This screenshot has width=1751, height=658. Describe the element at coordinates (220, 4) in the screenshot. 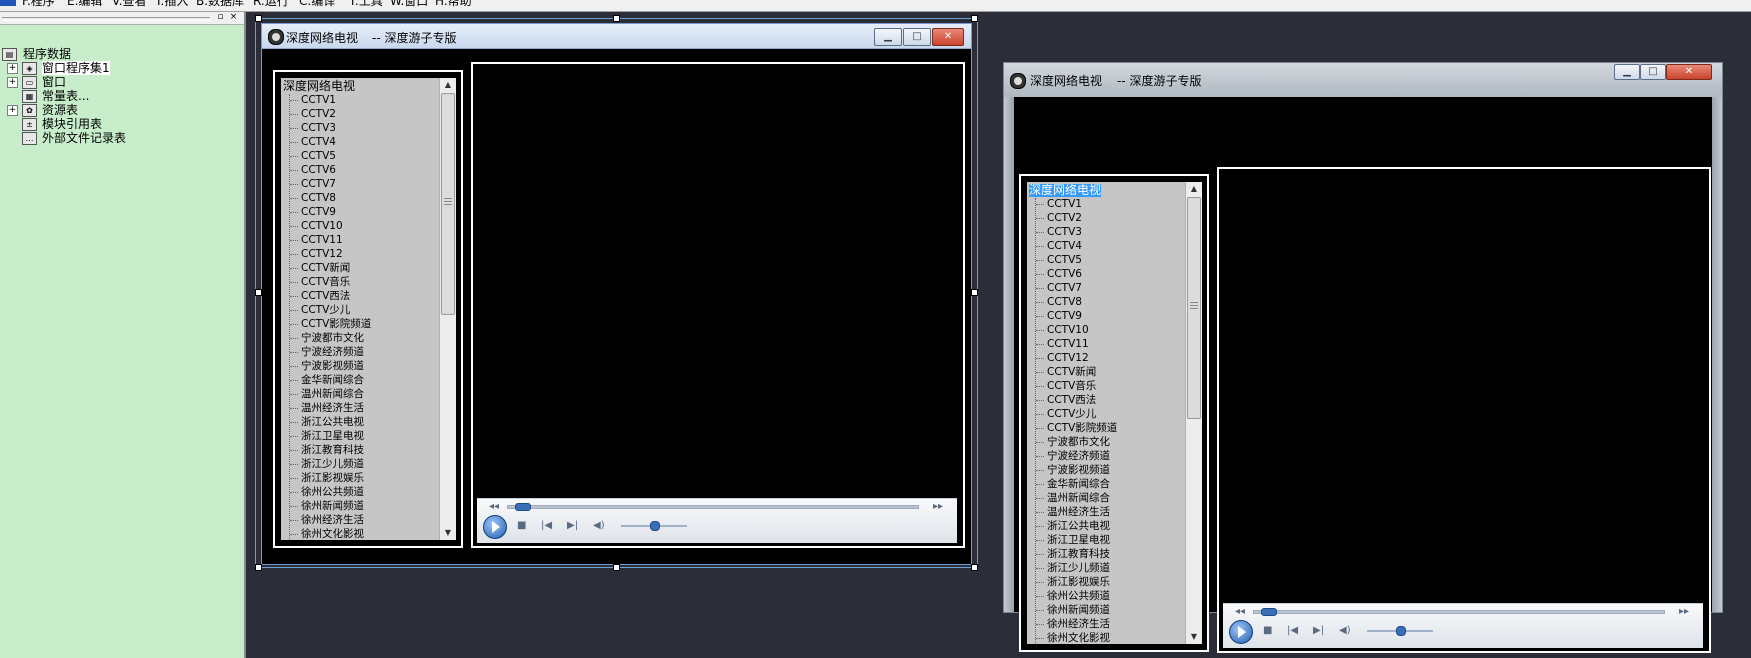

I see `menu-database: B.数据库` at that location.